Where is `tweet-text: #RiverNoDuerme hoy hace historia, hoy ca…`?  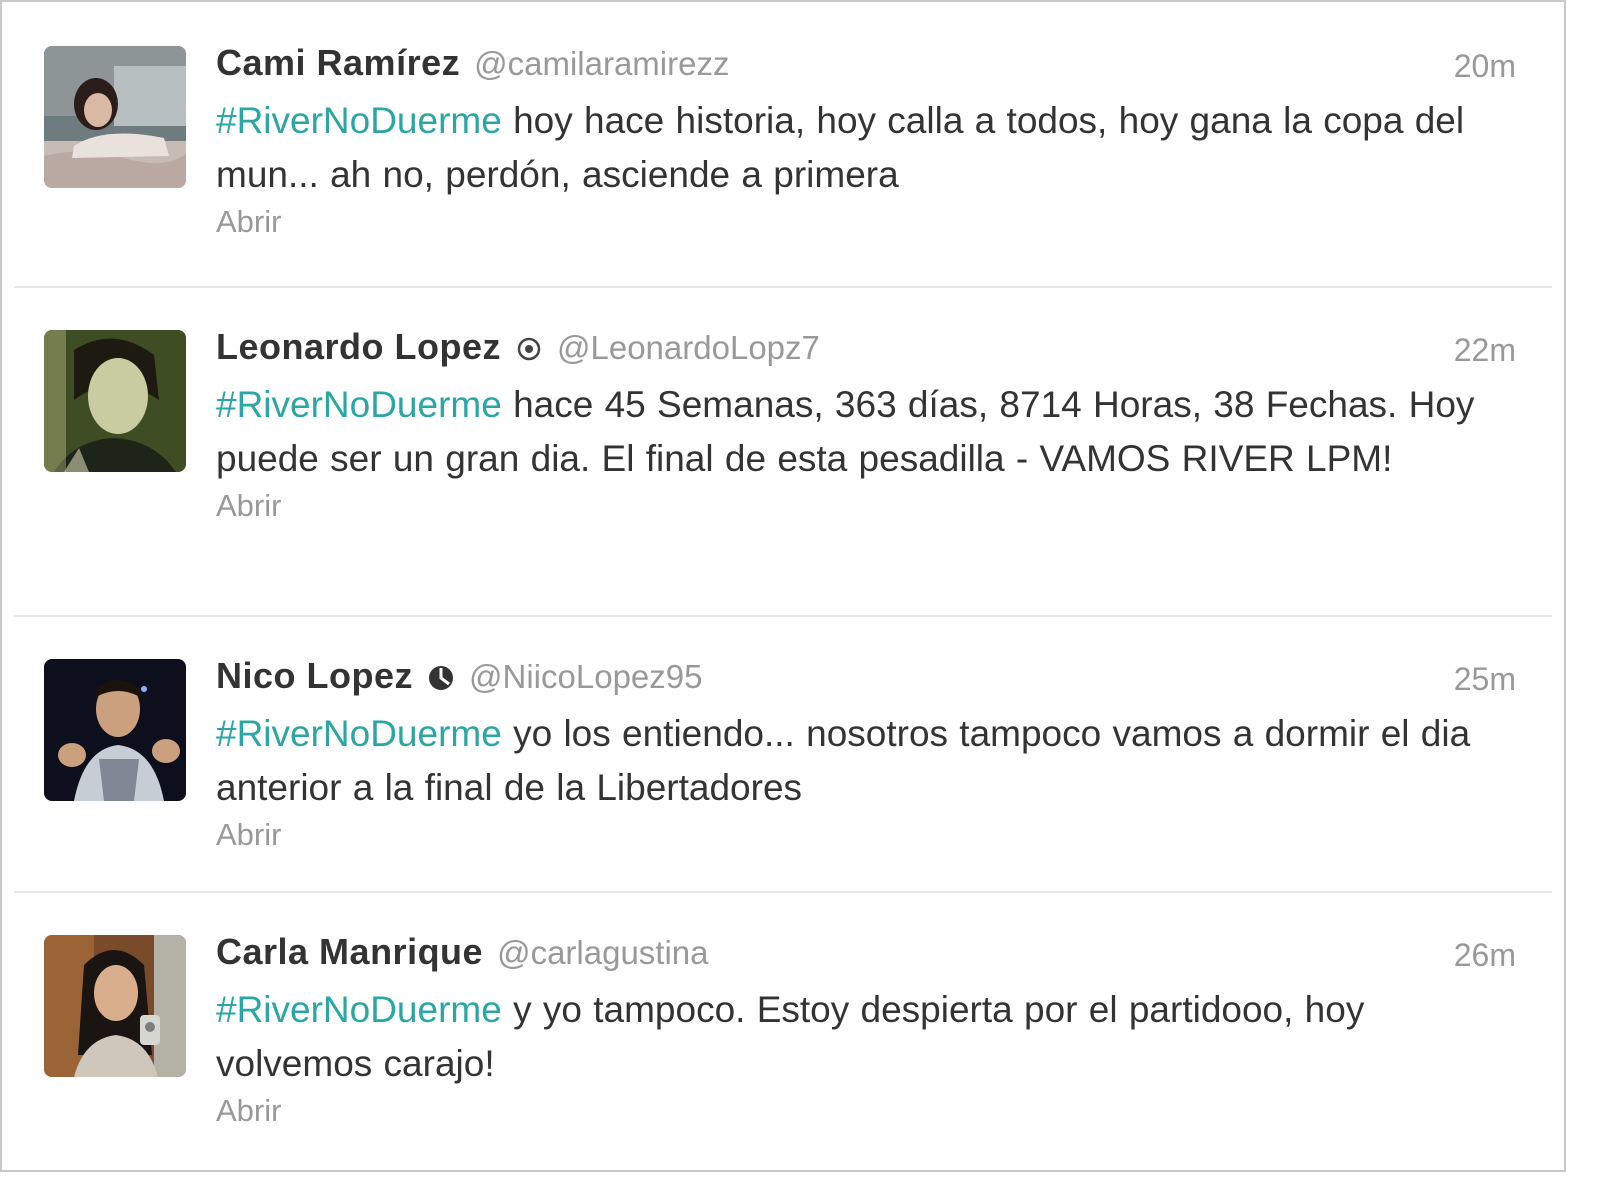
tweet-text: #RiverNoDuerme hoy hace historia, hoy ca… is located at coordinates (866, 148).